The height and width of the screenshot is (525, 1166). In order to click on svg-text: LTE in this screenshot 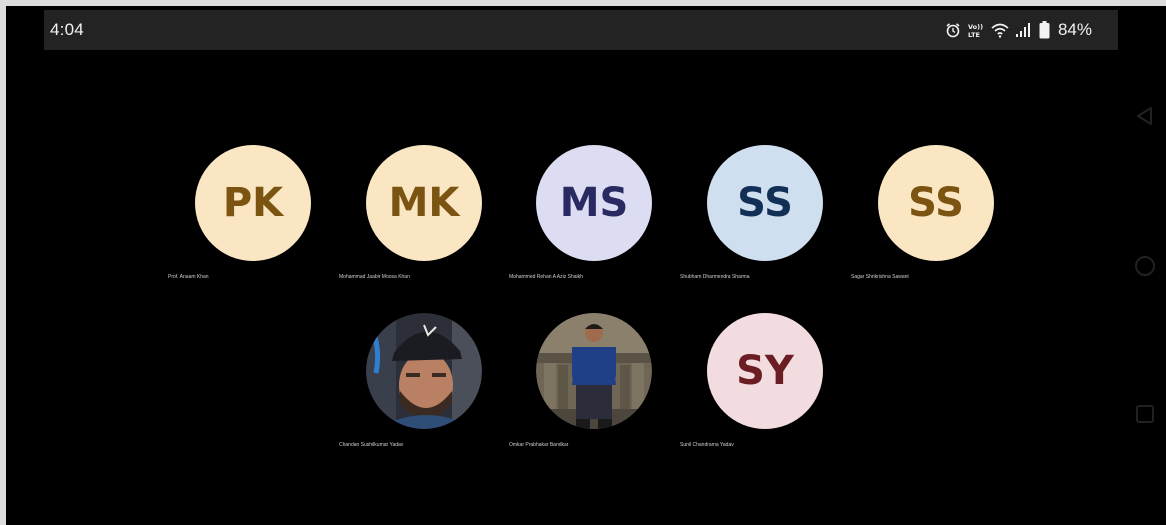, I will do `click(974, 34)`.